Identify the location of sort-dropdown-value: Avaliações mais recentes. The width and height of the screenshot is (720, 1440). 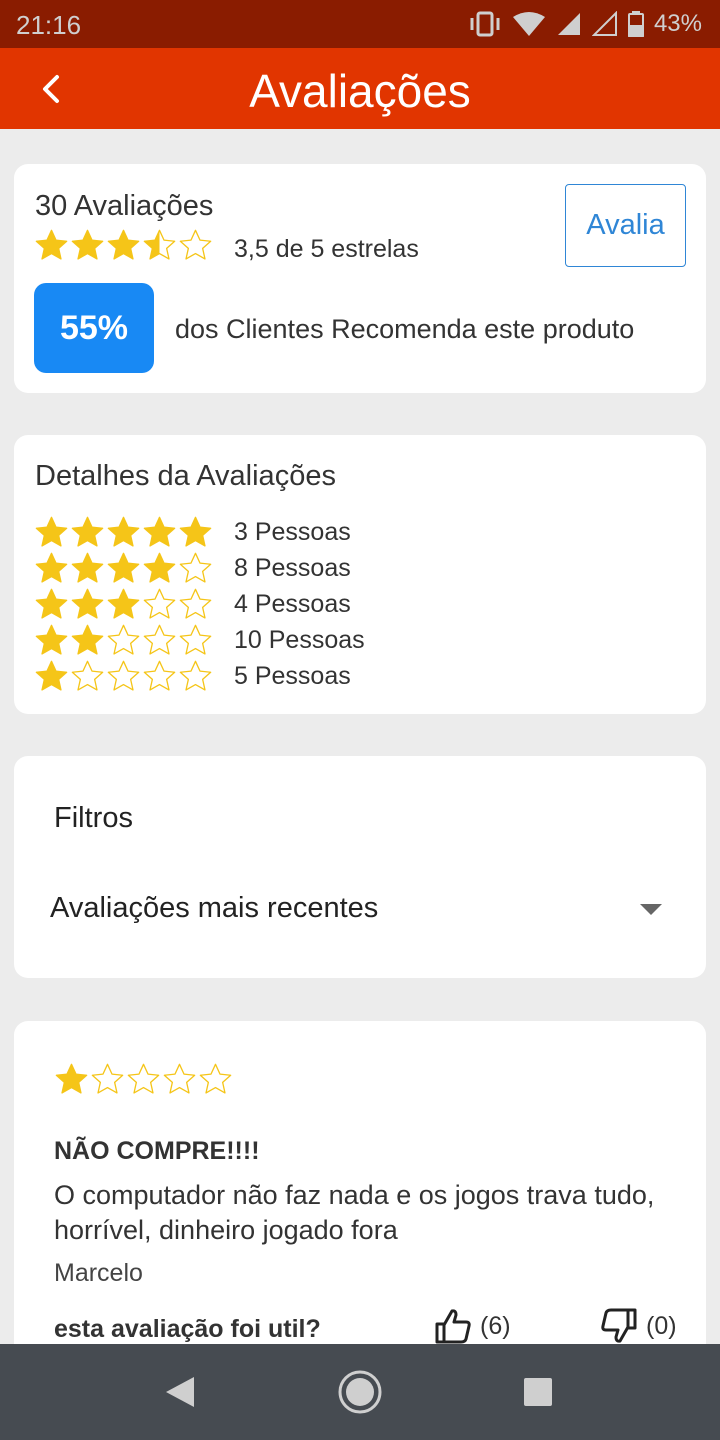
(214, 908).